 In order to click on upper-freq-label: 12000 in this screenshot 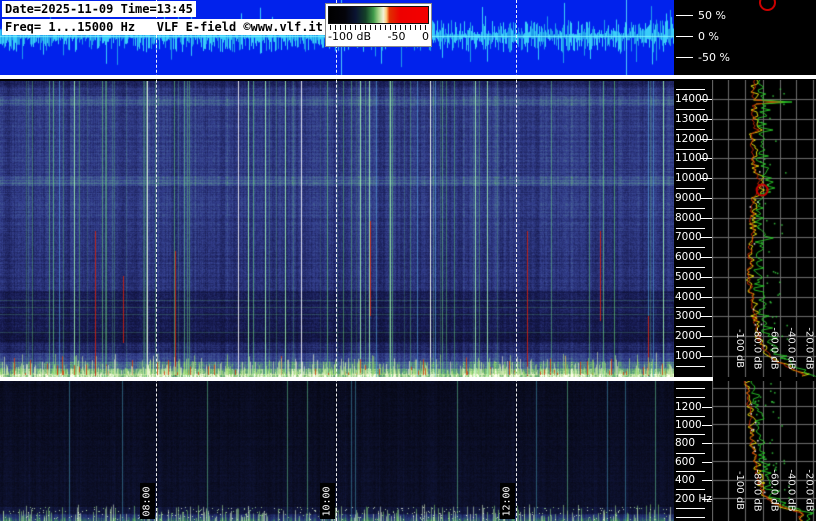, I will do `click(692, 138)`.